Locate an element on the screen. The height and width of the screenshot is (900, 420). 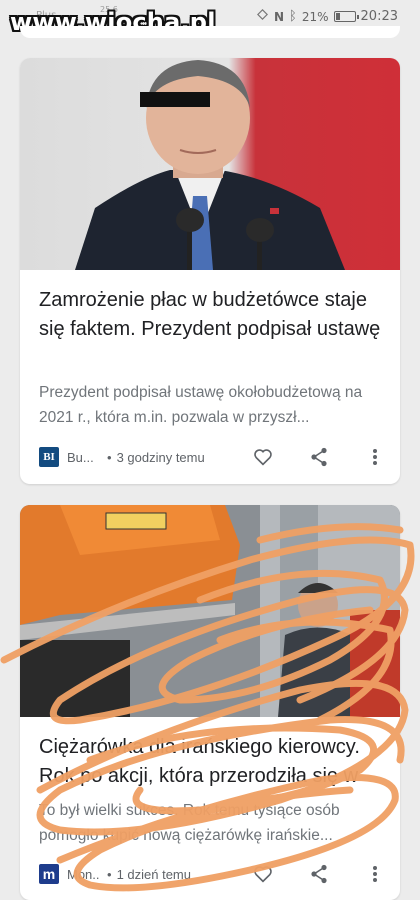
source-logo: m is located at coordinates (49, 874).